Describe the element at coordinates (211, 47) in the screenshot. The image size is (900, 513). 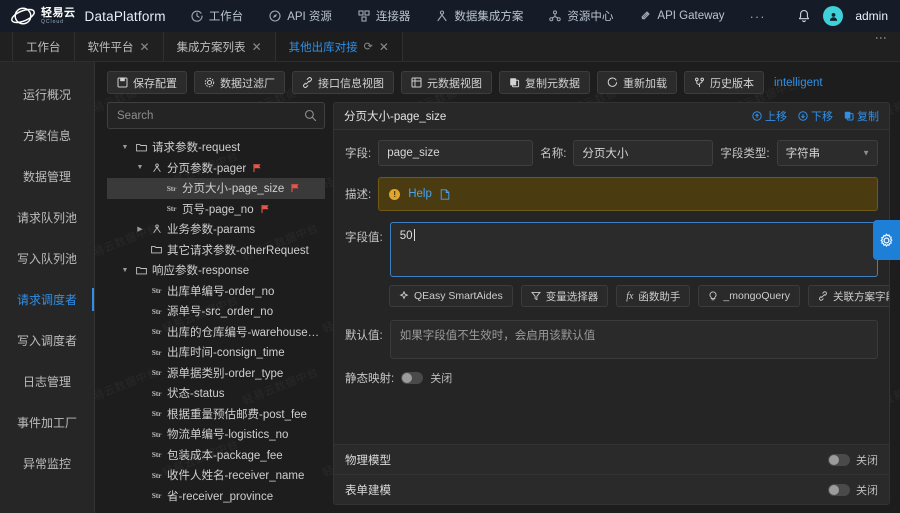
I see `tab-label: 集成方案列表` at that location.